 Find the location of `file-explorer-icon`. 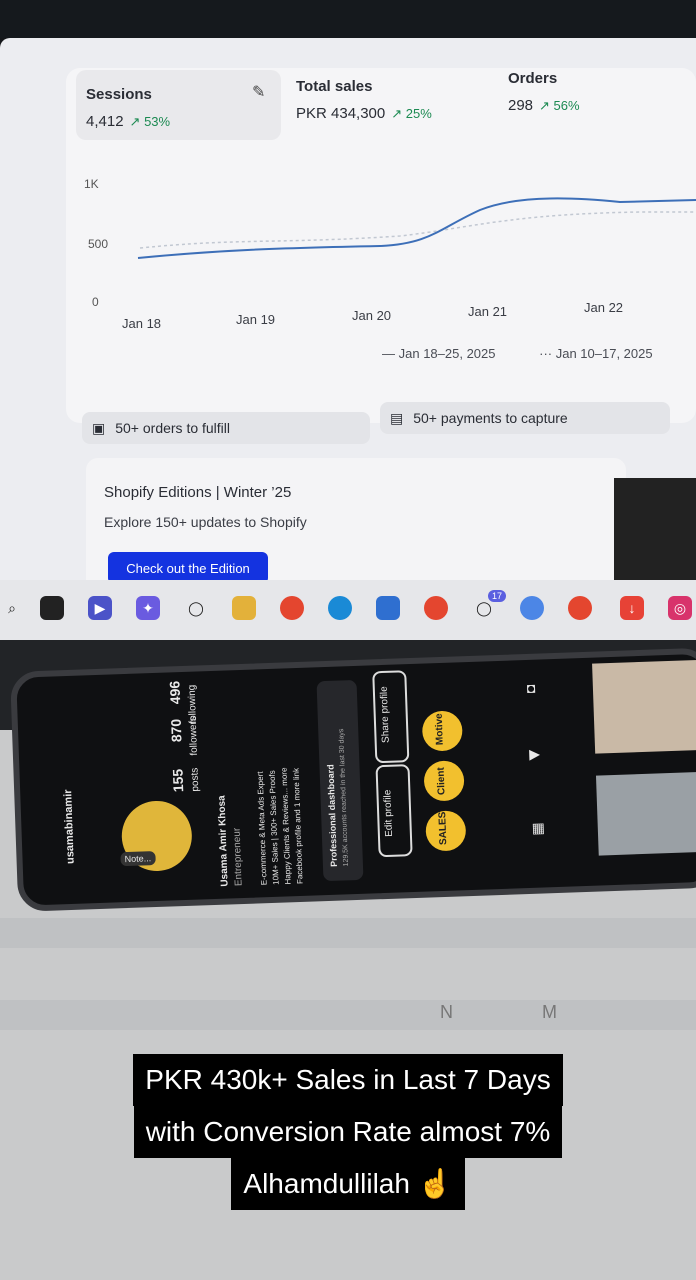

file-explorer-icon is located at coordinates (244, 608).